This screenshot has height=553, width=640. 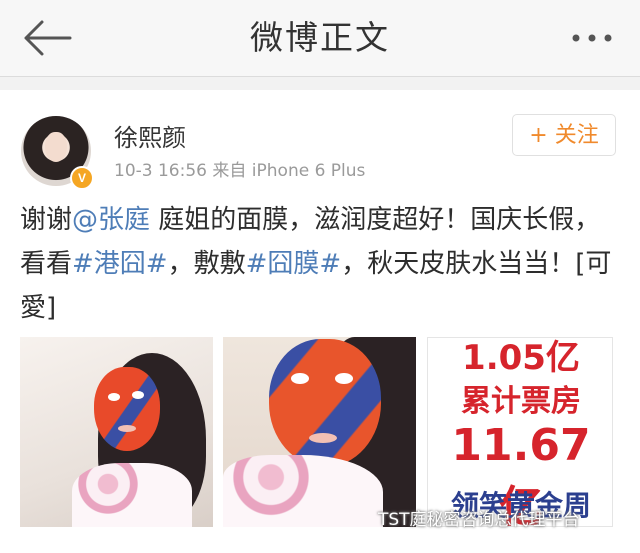 What do you see at coordinates (160, 171) in the screenshot?
I see `post-time: 10-3 16:56` at bounding box center [160, 171].